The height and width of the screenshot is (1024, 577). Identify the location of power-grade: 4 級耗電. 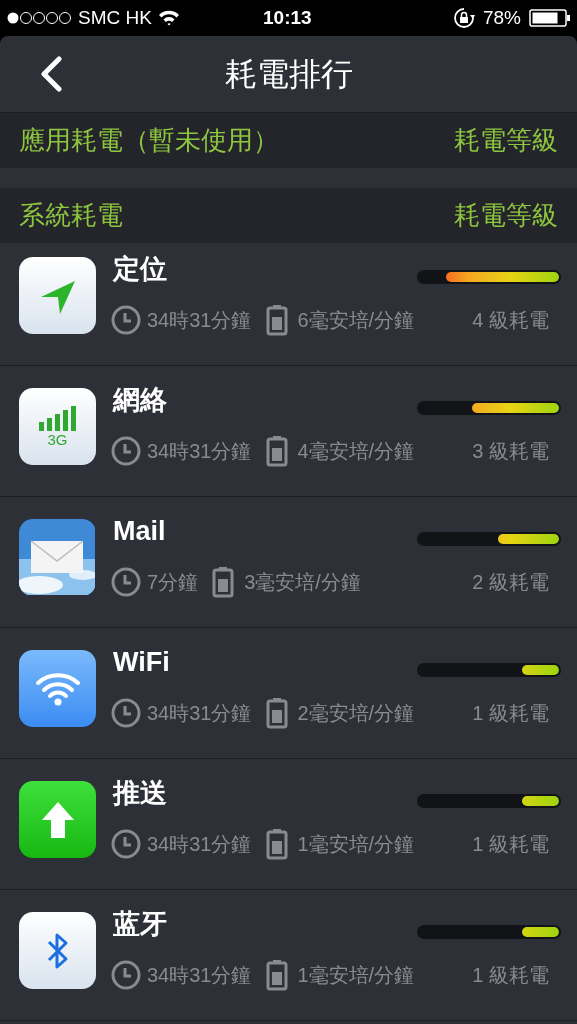
(510, 320).